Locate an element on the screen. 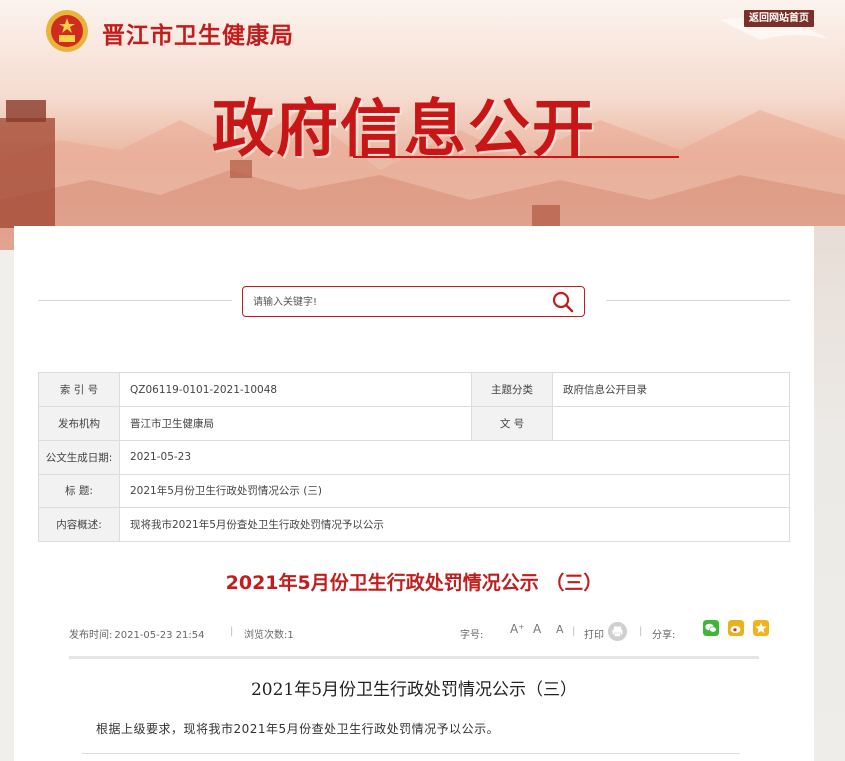 This screenshot has height=761, width=845. views-label: 浏览次数: is located at coordinates (266, 635).